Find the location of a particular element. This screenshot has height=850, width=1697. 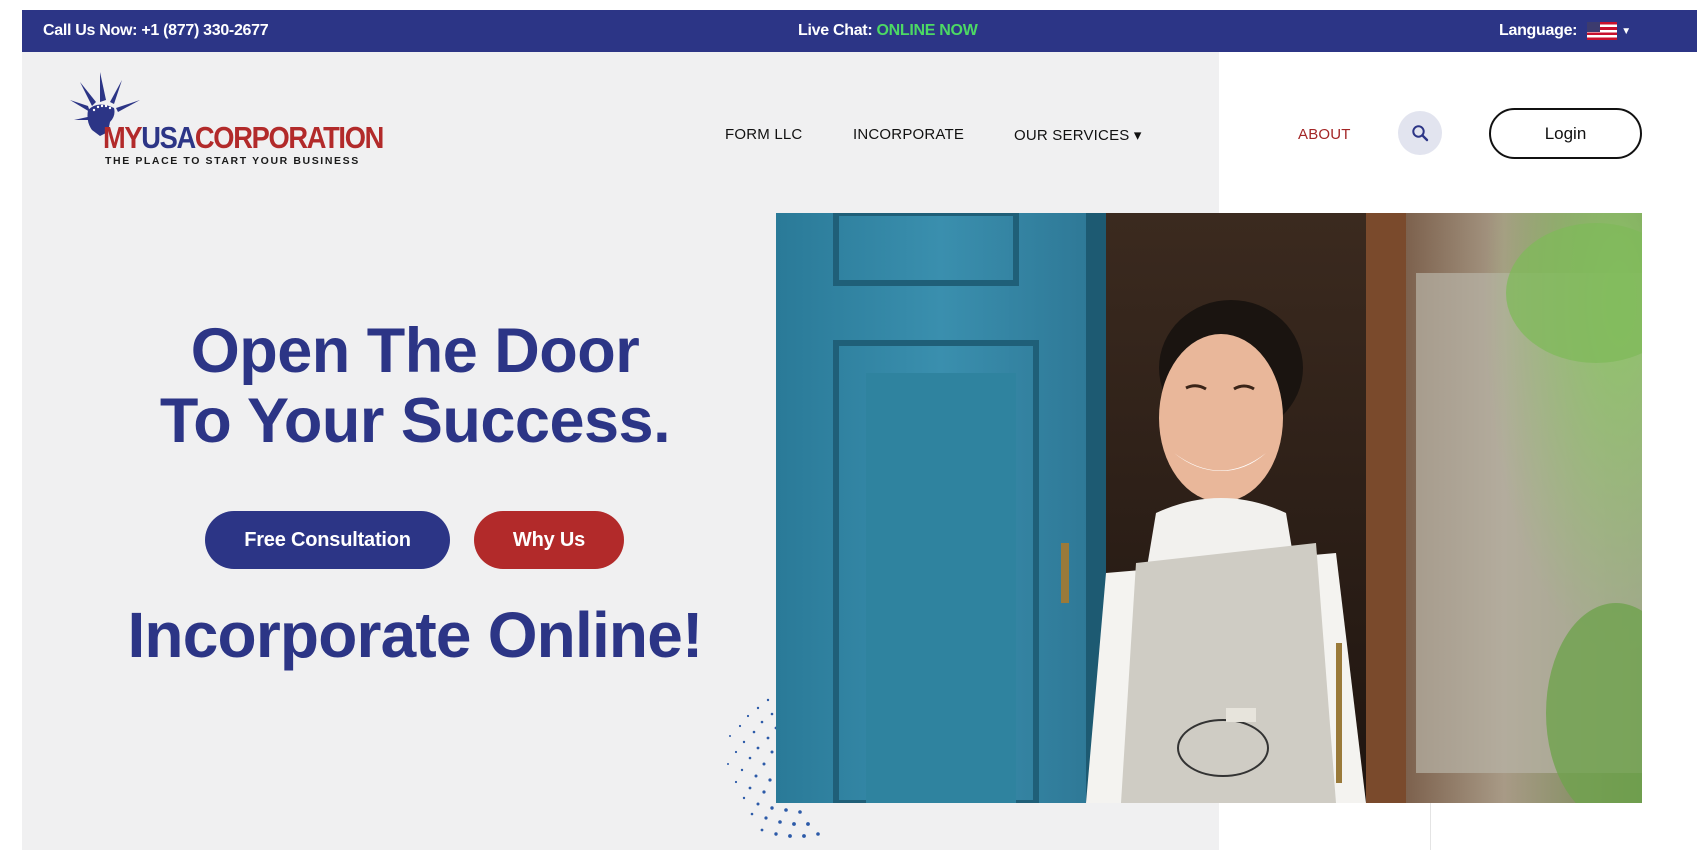

hero-title: Open The Door To Your Success. is located at coordinates (415, 386).